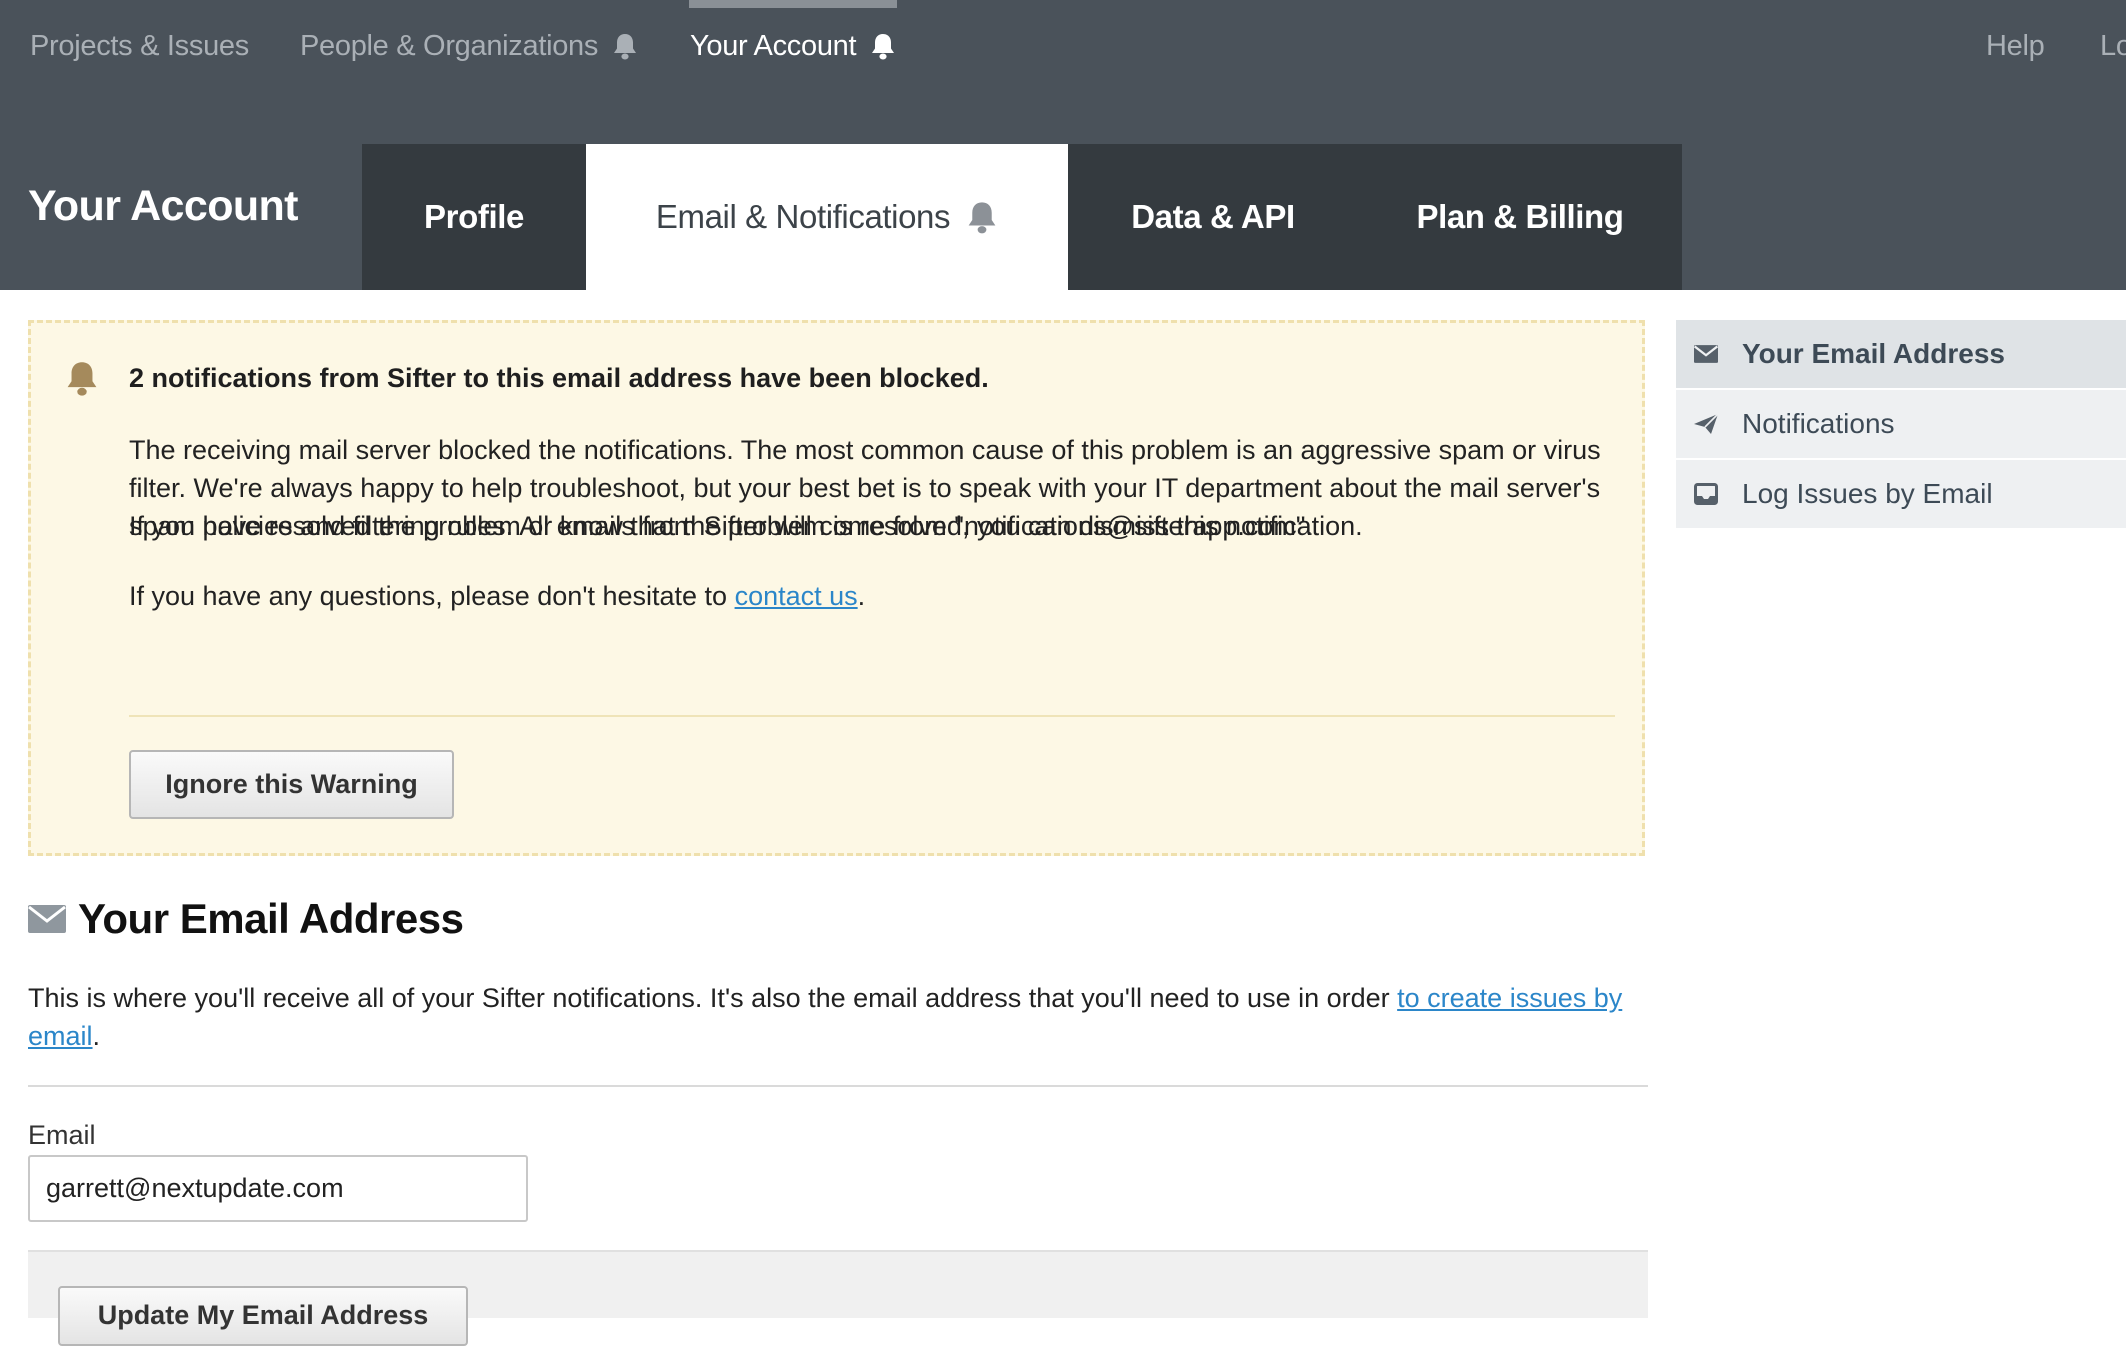  Describe the element at coordinates (291, 784) in the screenshot. I see `ignore-warning-button: Ignore this Warning` at that location.